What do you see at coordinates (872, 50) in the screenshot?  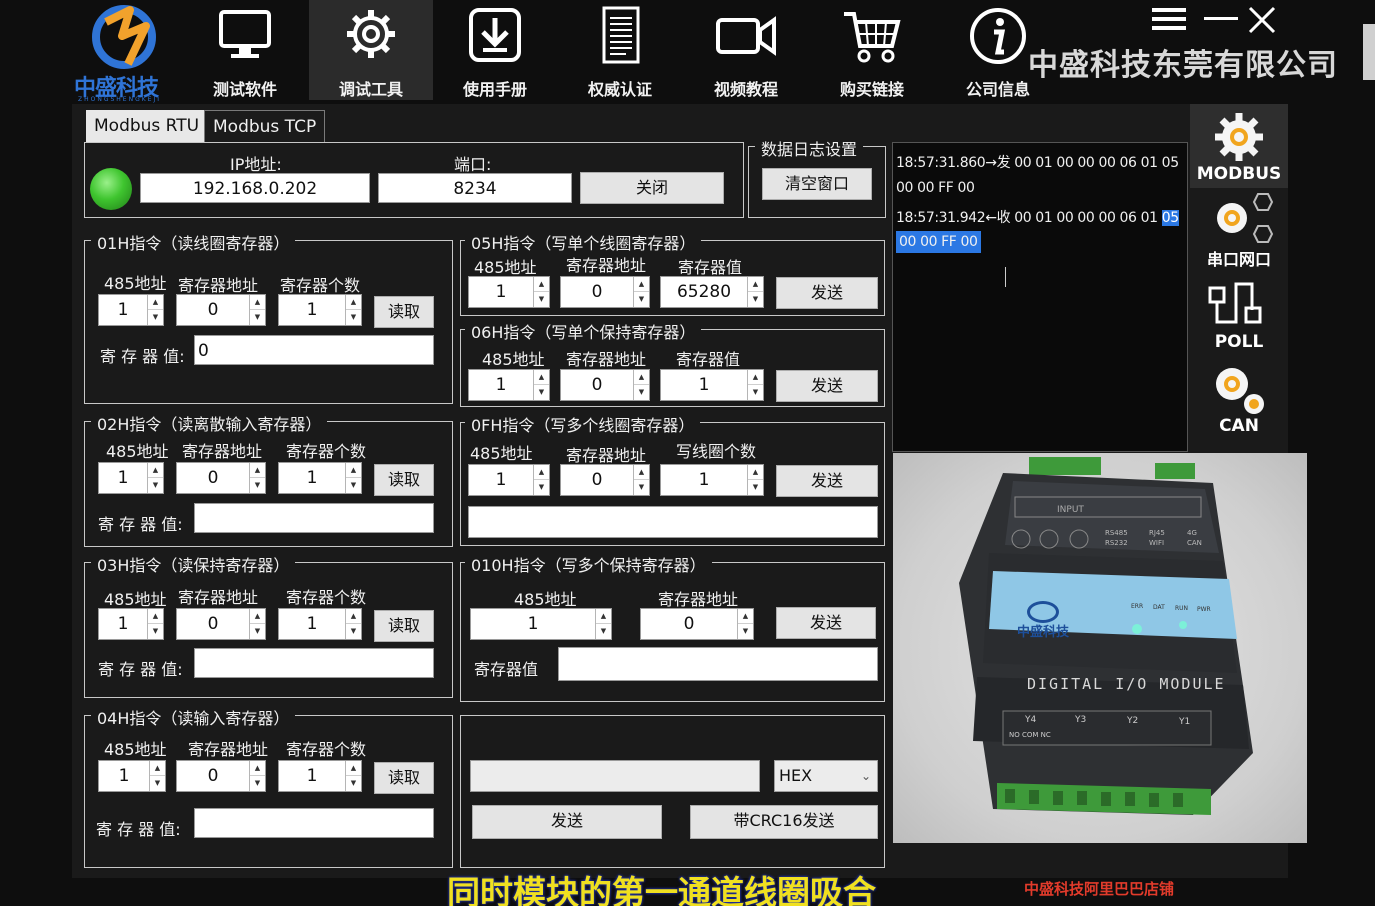 I see `nav-purchase-link: 购买链接` at bounding box center [872, 50].